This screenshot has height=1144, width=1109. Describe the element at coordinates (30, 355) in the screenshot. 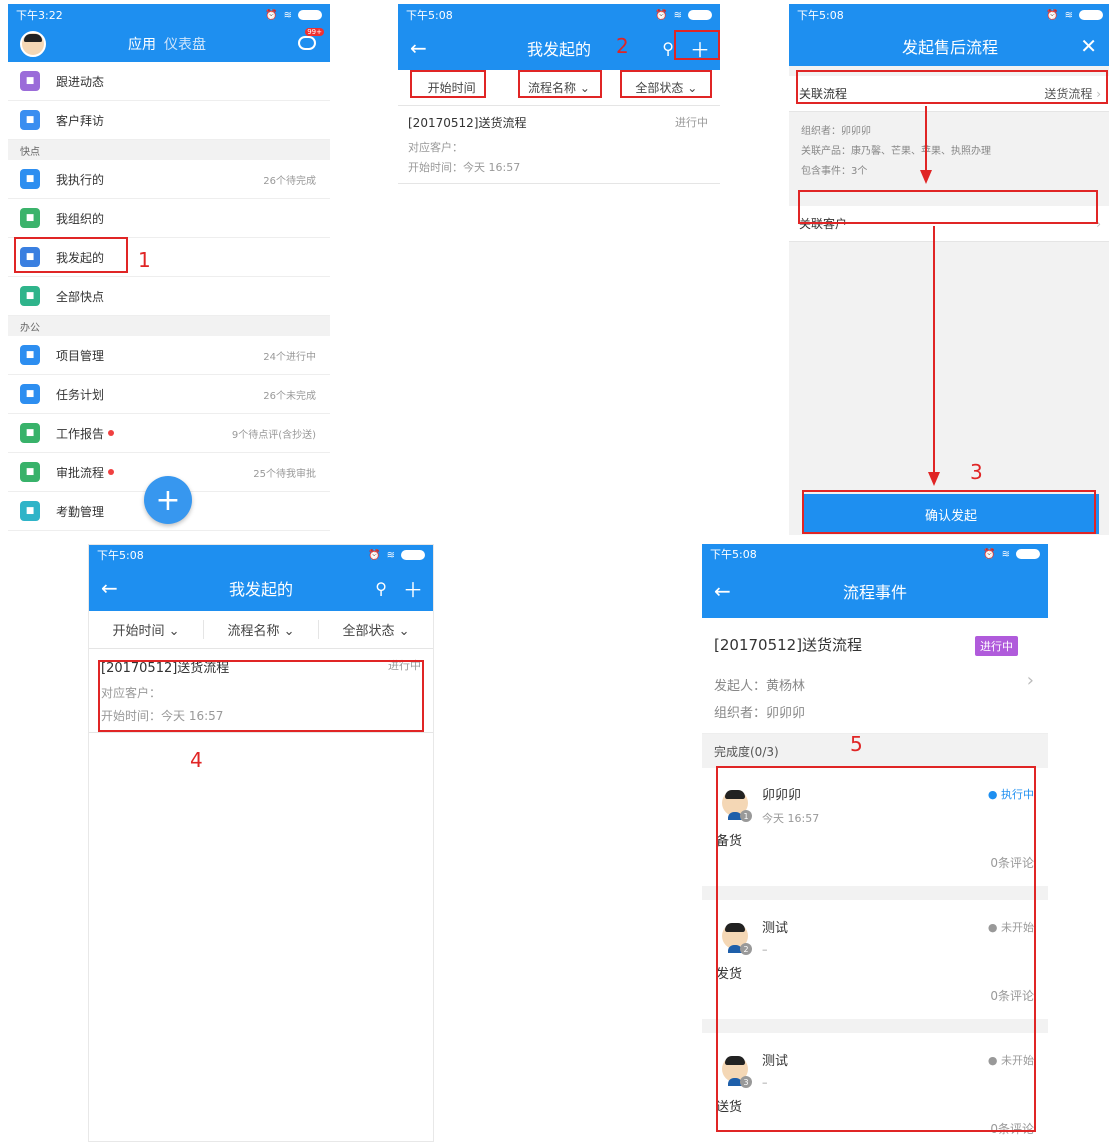

I see `folder-icon: ■` at that location.